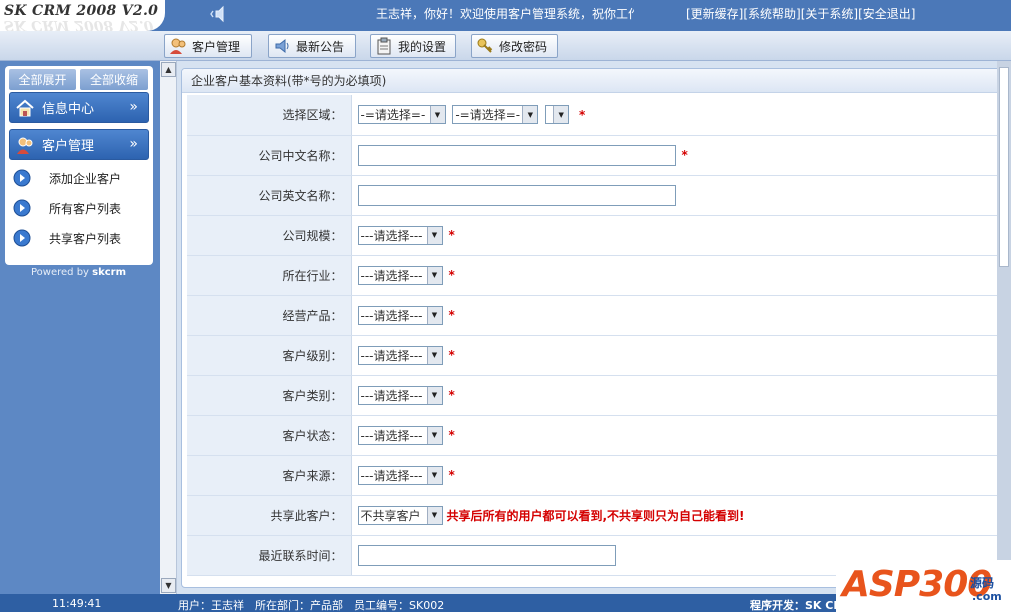 The width and height of the screenshot is (1011, 612). I want to click on products-select: ---请选择--- ▼, so click(400, 315).